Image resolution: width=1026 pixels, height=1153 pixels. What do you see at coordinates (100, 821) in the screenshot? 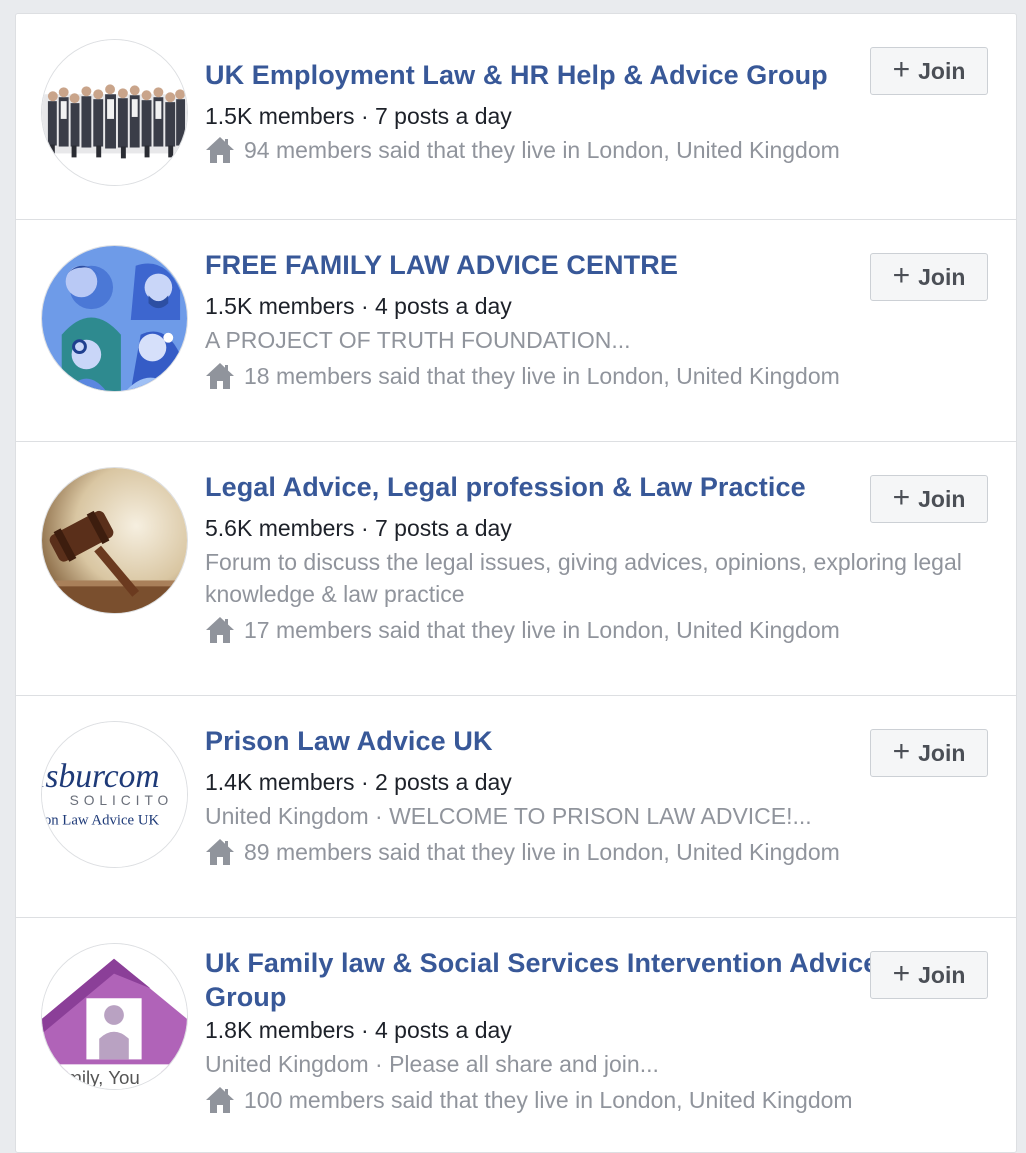
I see `avatar-logo-caption: son Law Advice UK` at bounding box center [100, 821].